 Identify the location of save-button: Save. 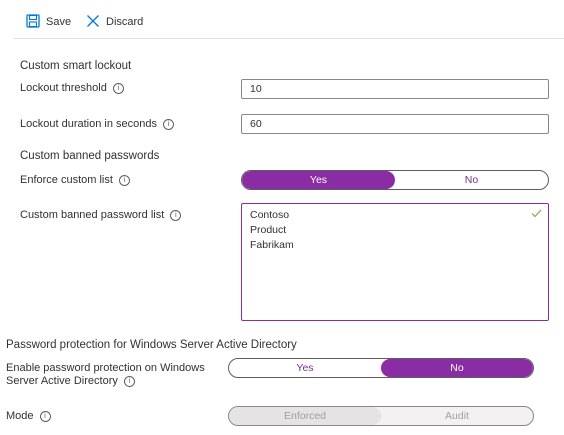
(48, 22).